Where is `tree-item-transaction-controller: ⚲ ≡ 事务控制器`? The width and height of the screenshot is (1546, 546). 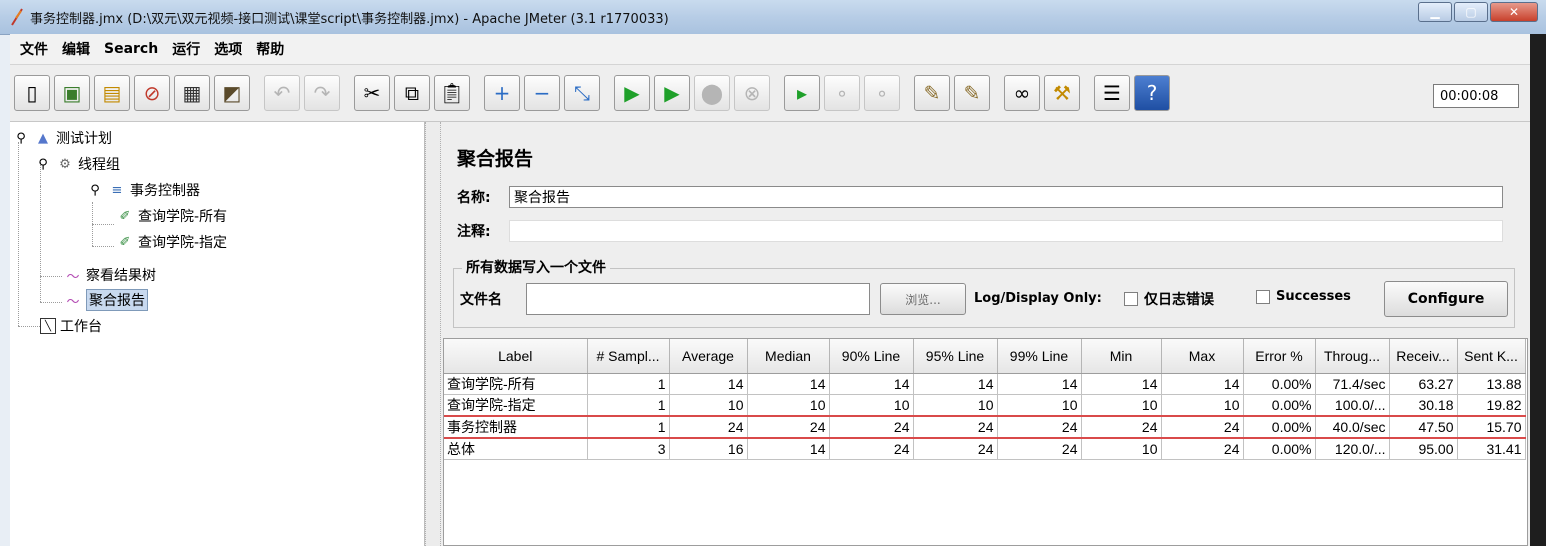
tree-item-transaction-controller: ⚲ ≡ 事务控制器 is located at coordinates (143, 190).